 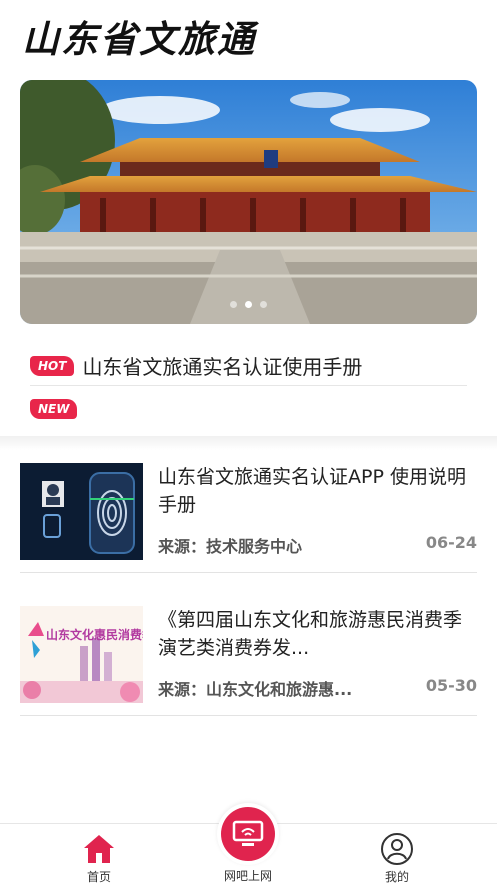 What do you see at coordinates (222, 365) in the screenshot?
I see `notice-text: 山东省文旅通实名认证使用手册` at bounding box center [222, 365].